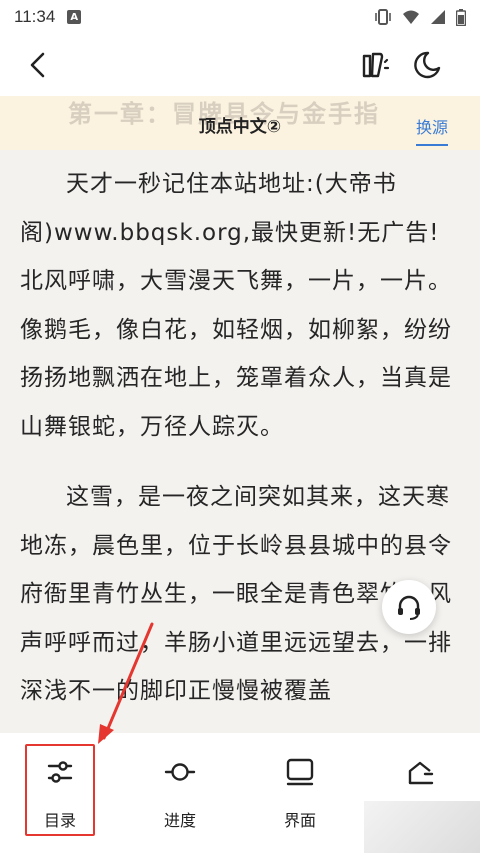 The image size is (480, 853). What do you see at coordinates (300, 772) in the screenshot?
I see `interface-icon` at bounding box center [300, 772].